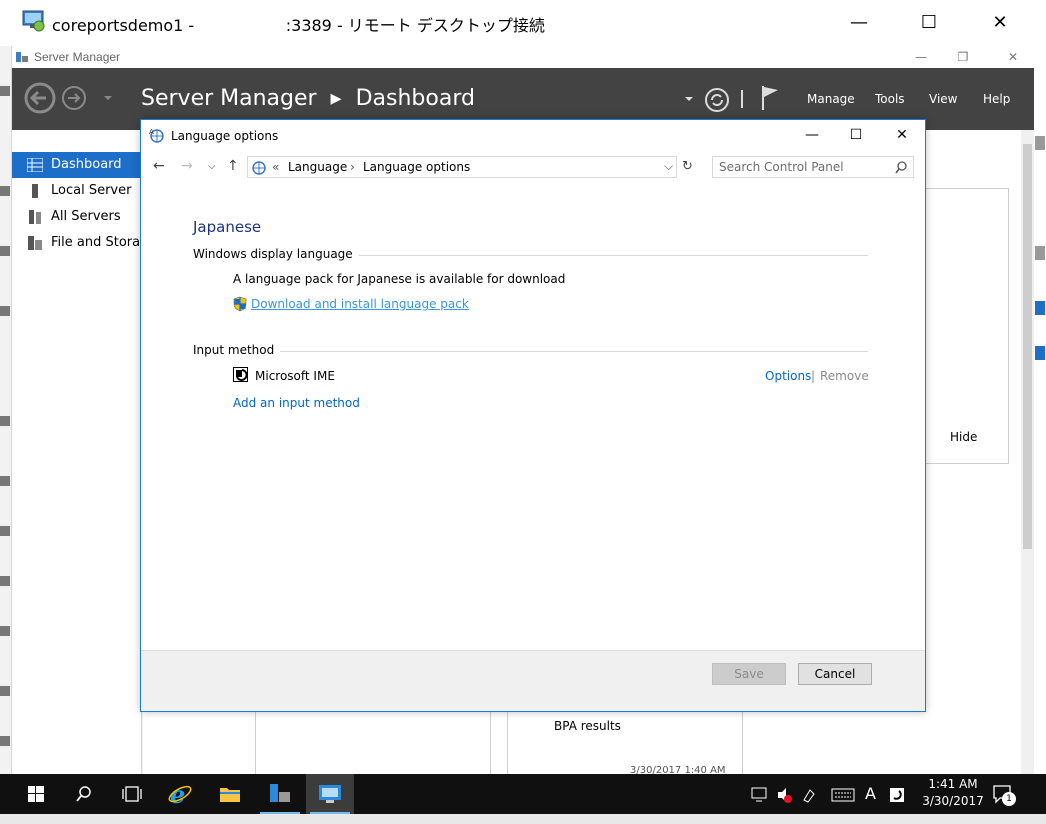 This screenshot has width=1046, height=824. Describe the element at coordinates (330, 794) in the screenshot. I see `control-panel-taskbar-button` at that location.